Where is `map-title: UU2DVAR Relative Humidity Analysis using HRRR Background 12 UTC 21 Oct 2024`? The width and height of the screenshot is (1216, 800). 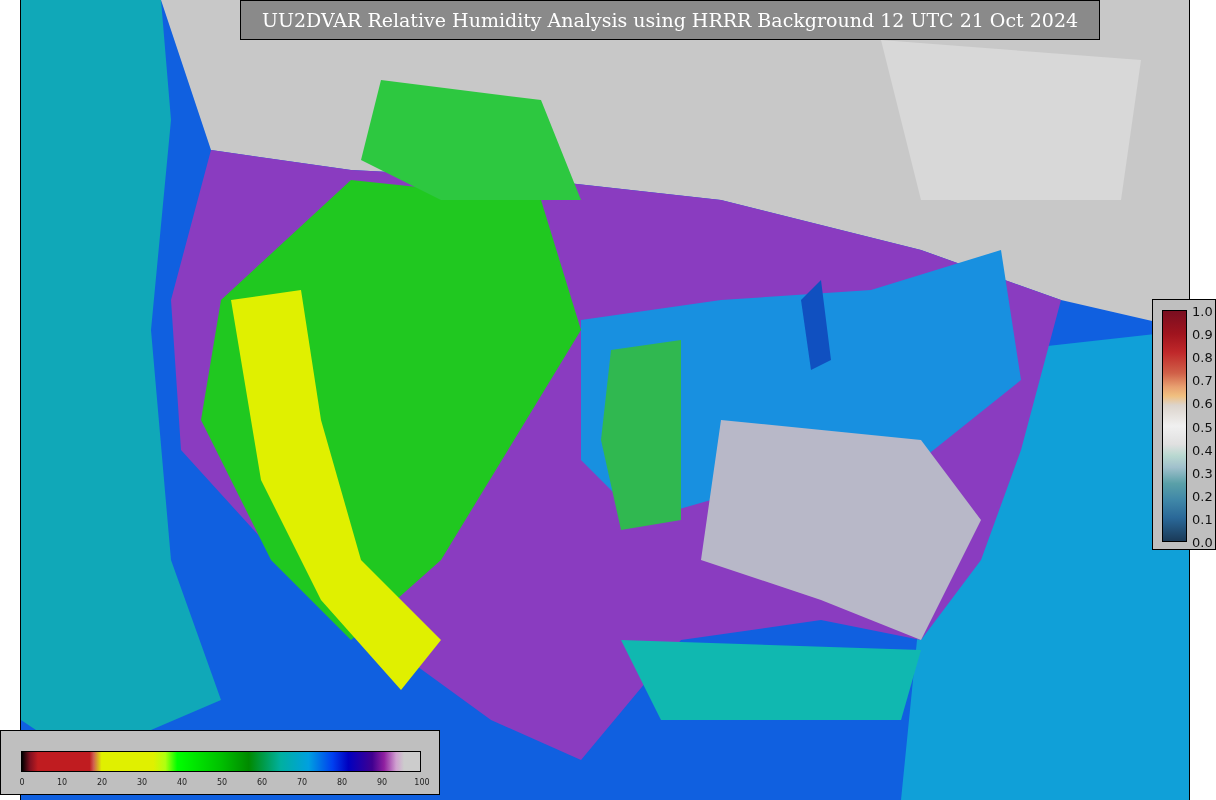 map-title: UU2DVAR Relative Humidity Analysis using HRRR Background 12 UTC 21 Oct 2024 is located at coordinates (670, 20).